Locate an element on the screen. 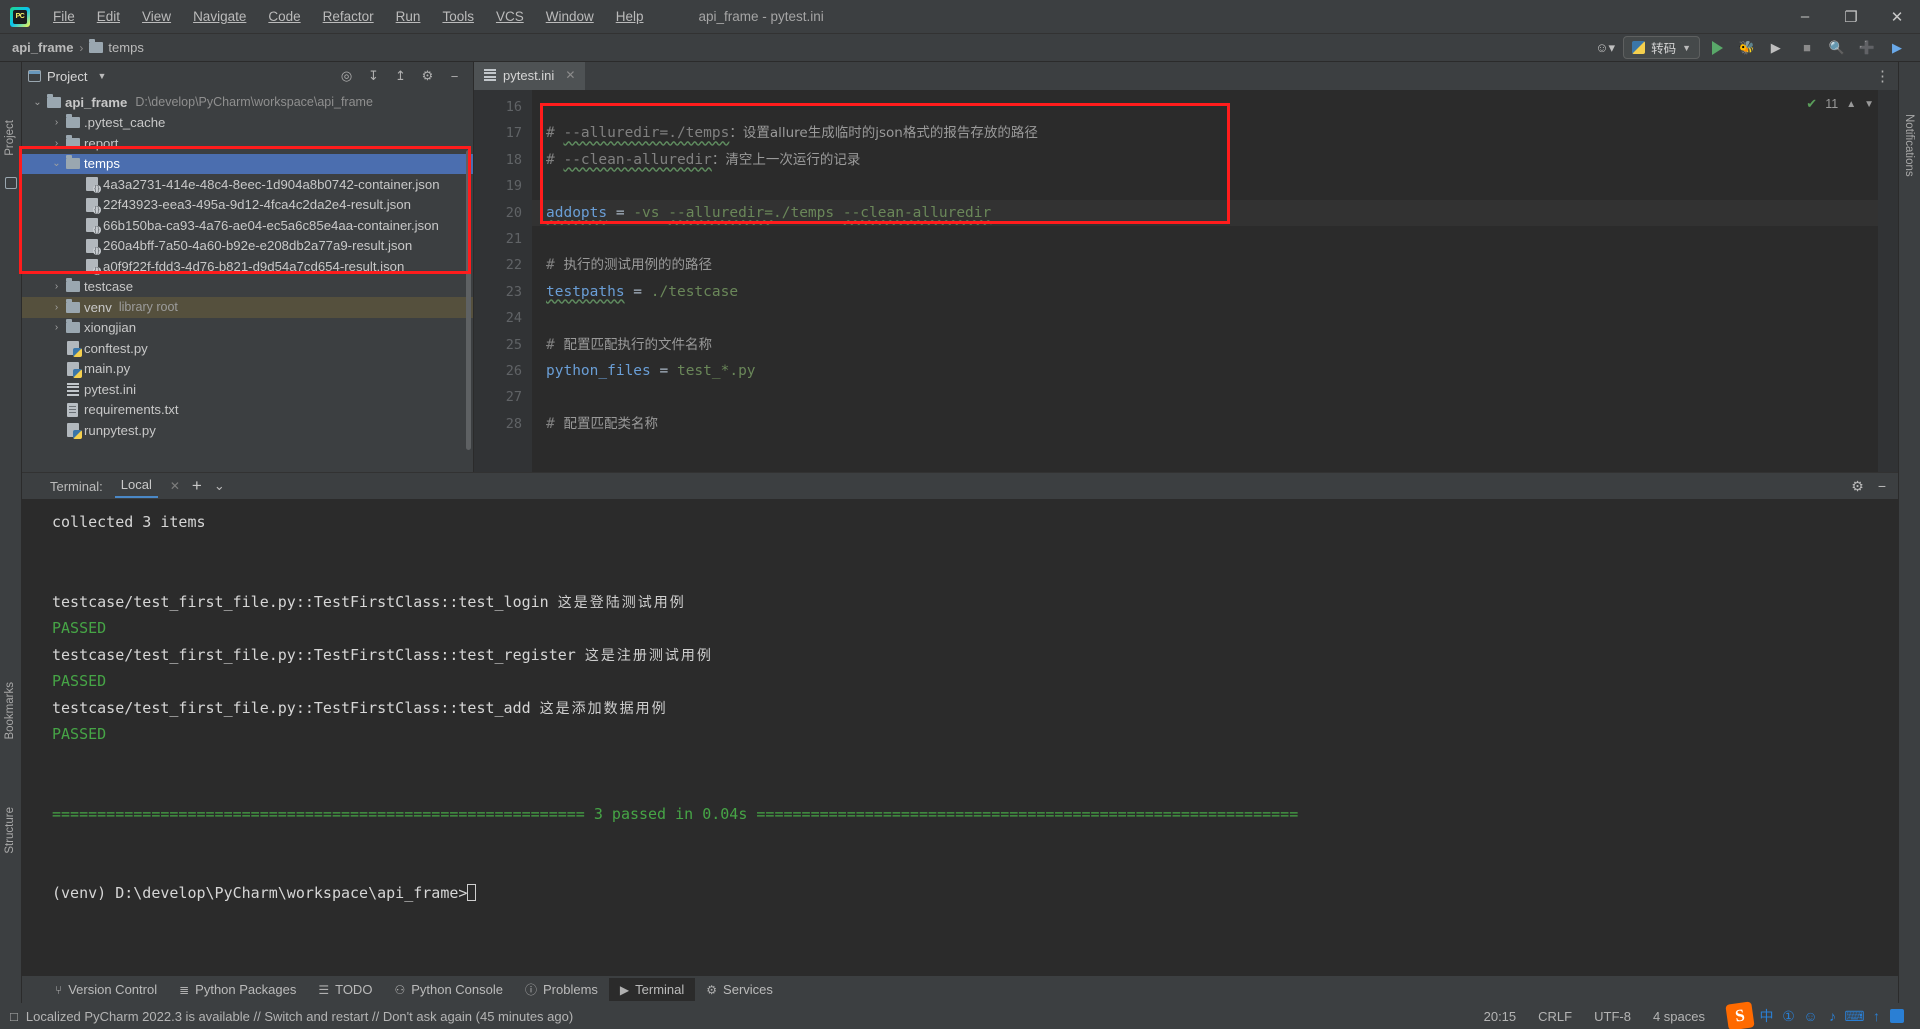 Image resolution: width=1920 pixels, height=1029 pixels. breadcrumb-project: api_frame is located at coordinates (42, 47).